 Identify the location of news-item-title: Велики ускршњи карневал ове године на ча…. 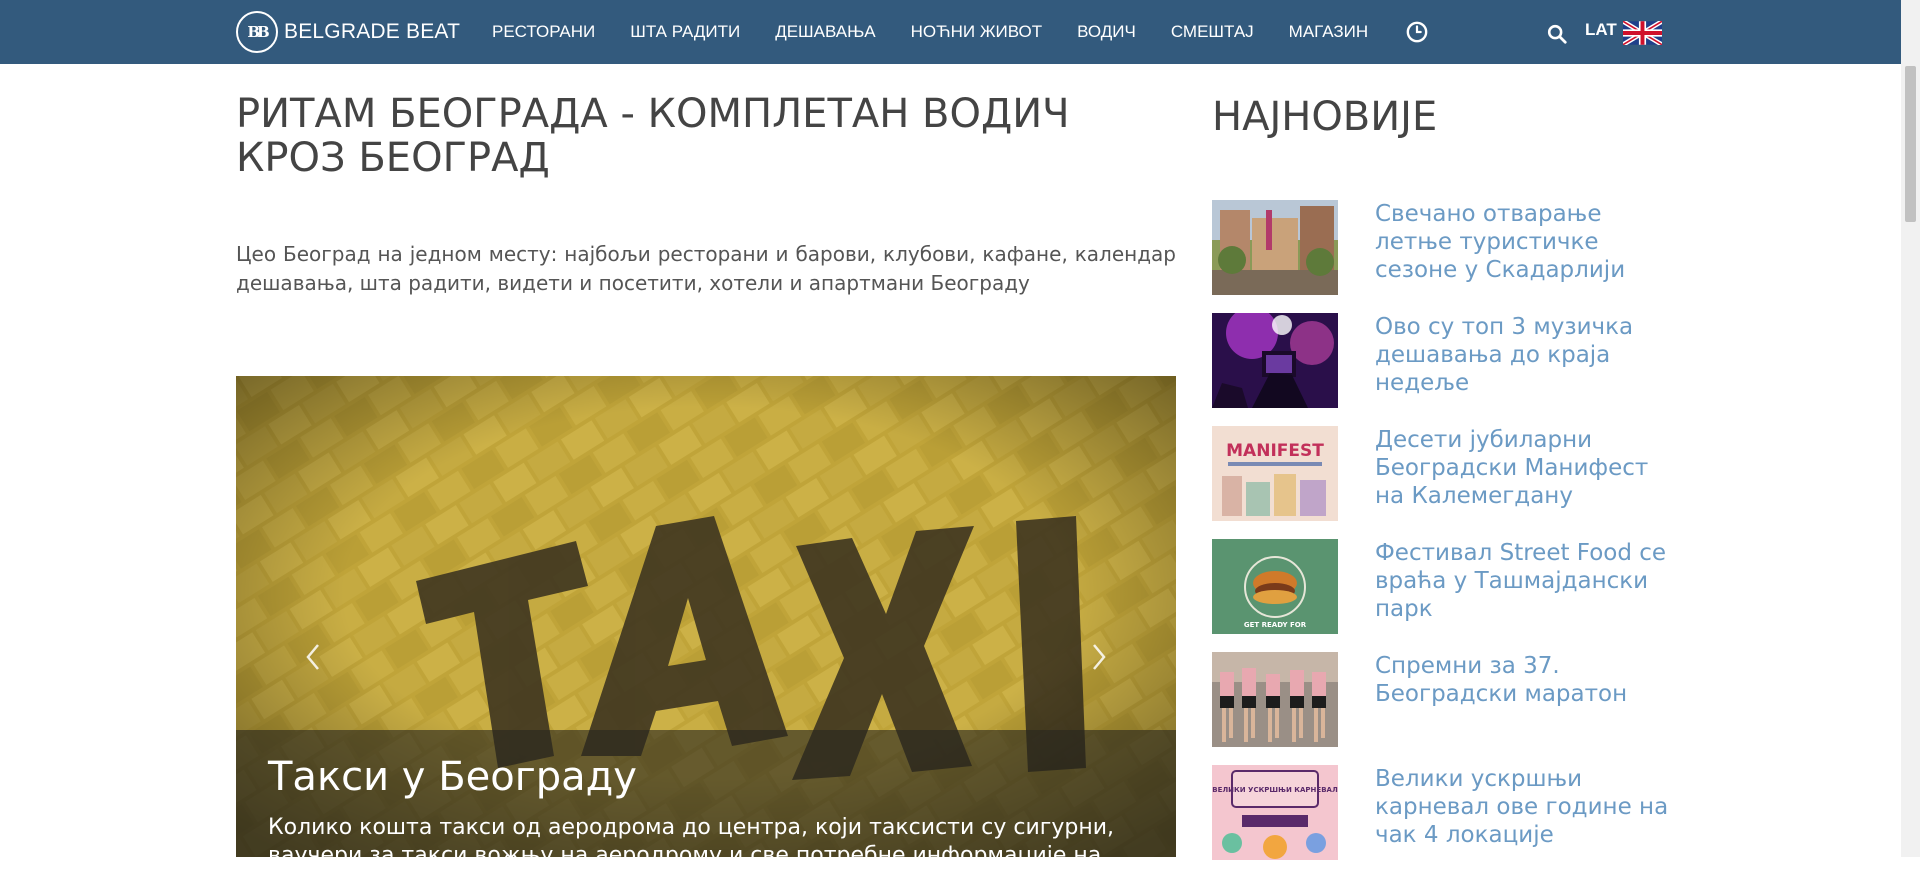
(1525, 807).